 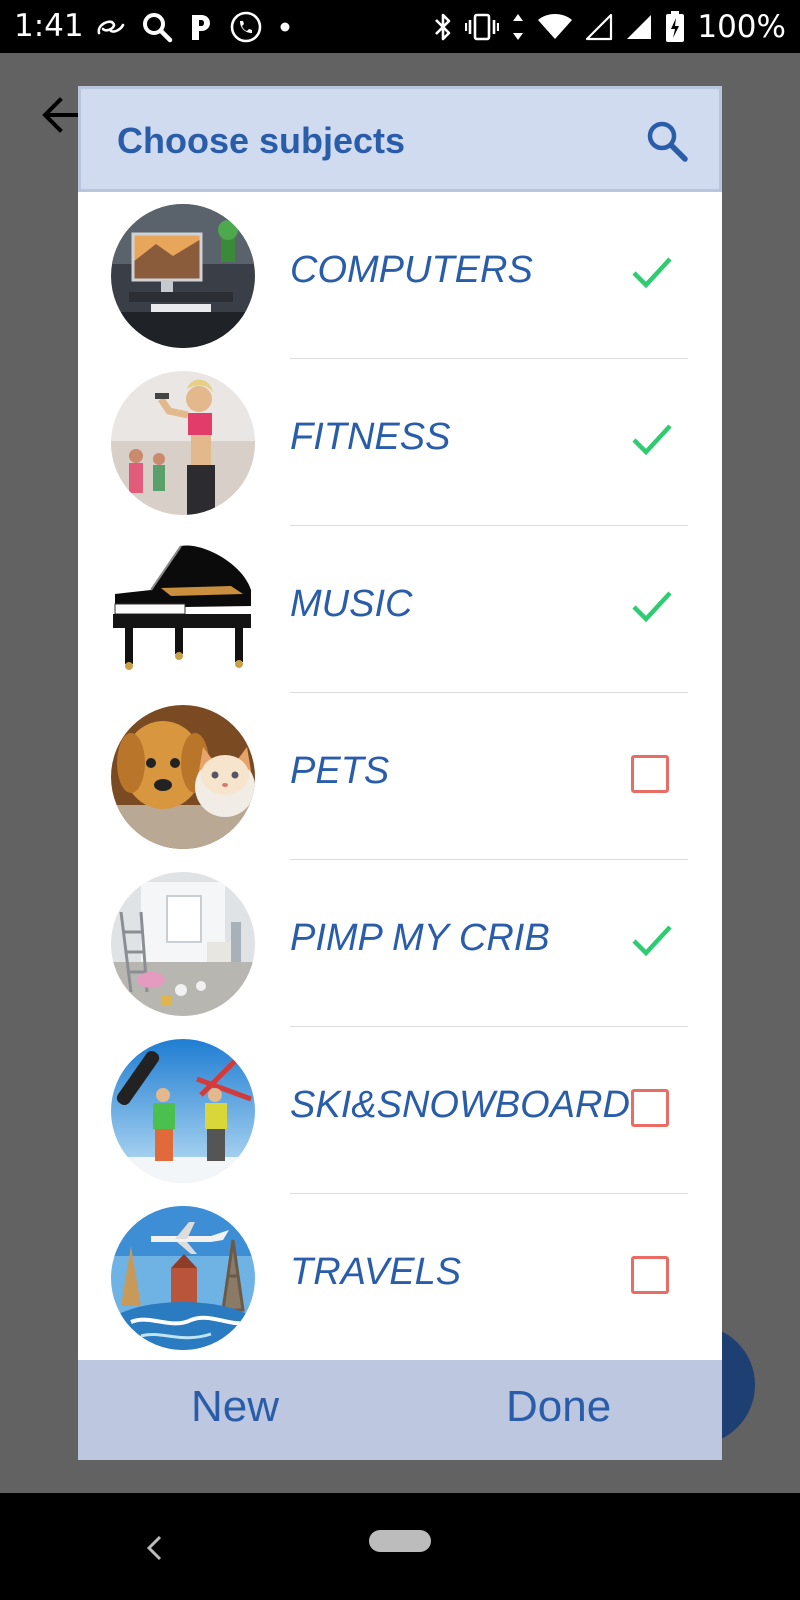 I want to click on subject-item-computers: COMPUTERS, so click(x=400, y=275).